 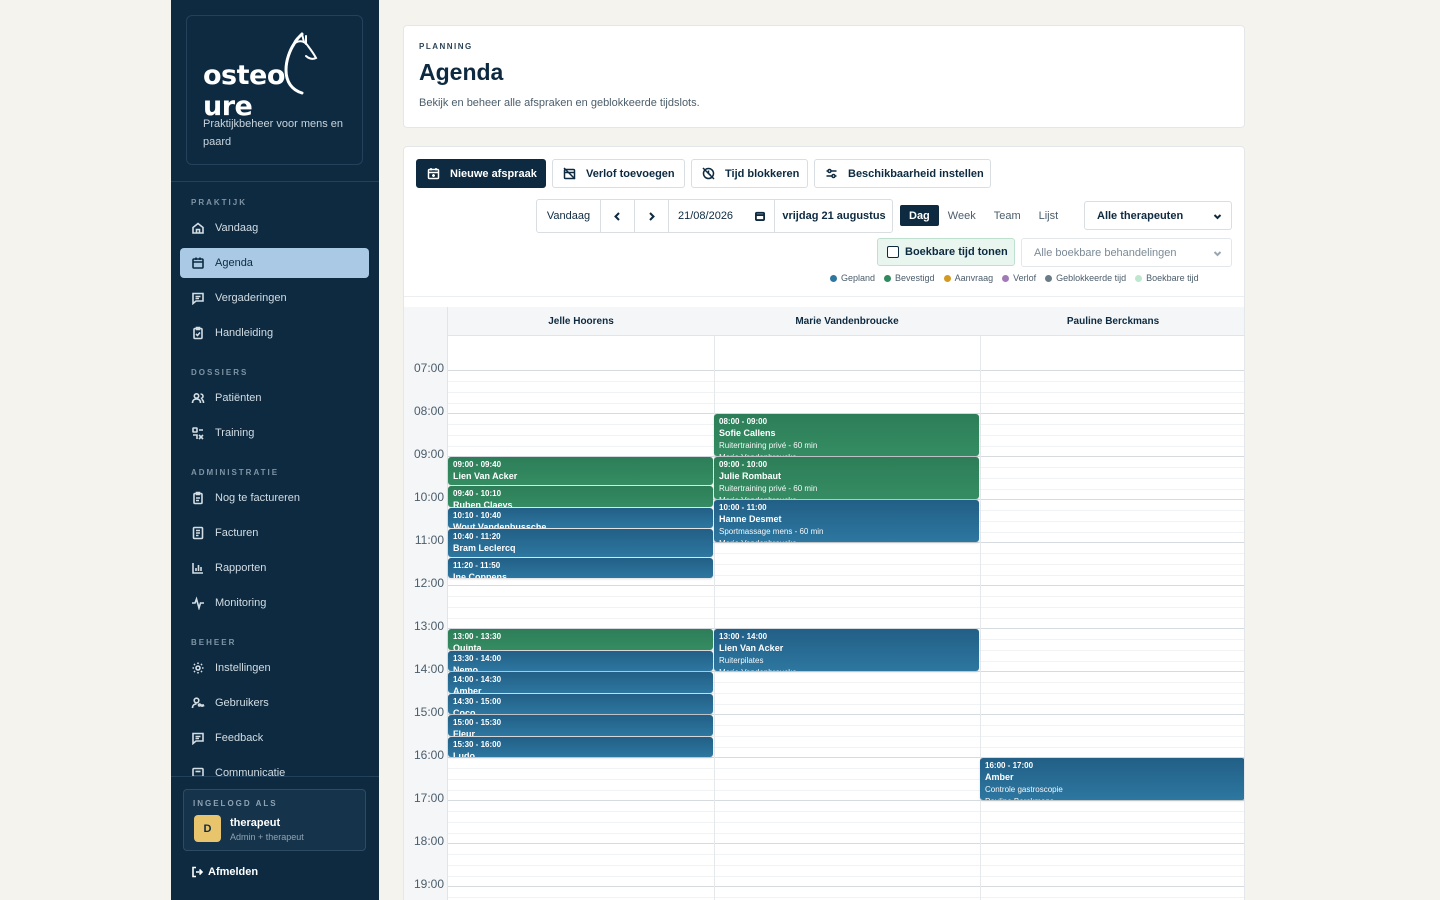 I want to click on event-name: Sofie Callens, so click(x=747, y=433).